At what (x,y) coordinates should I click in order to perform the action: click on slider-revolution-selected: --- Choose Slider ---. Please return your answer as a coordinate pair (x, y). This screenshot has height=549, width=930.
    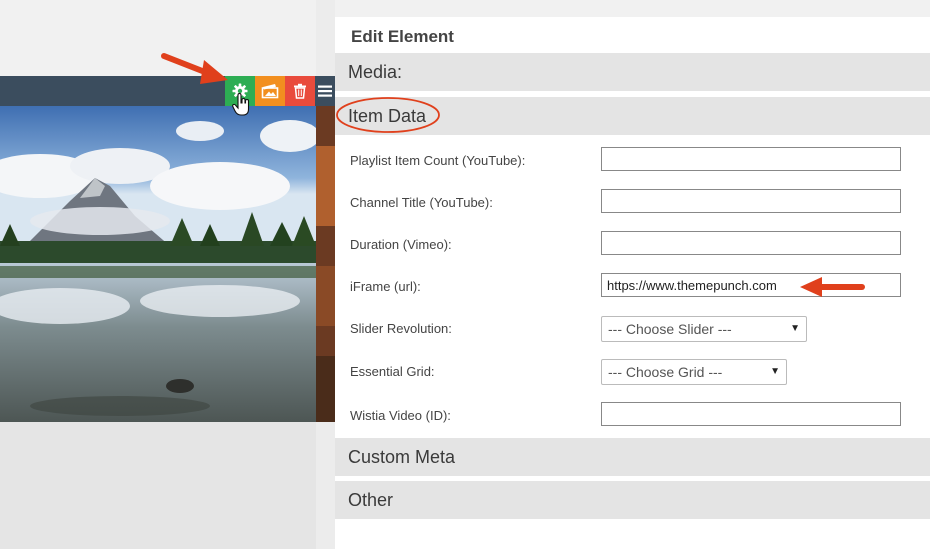
    Looking at the image, I should click on (670, 329).